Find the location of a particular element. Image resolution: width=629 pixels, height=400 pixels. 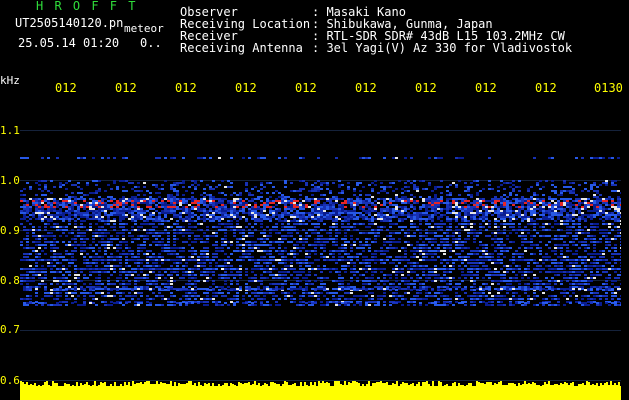

freq-label: 0.6 is located at coordinates (10, 380).